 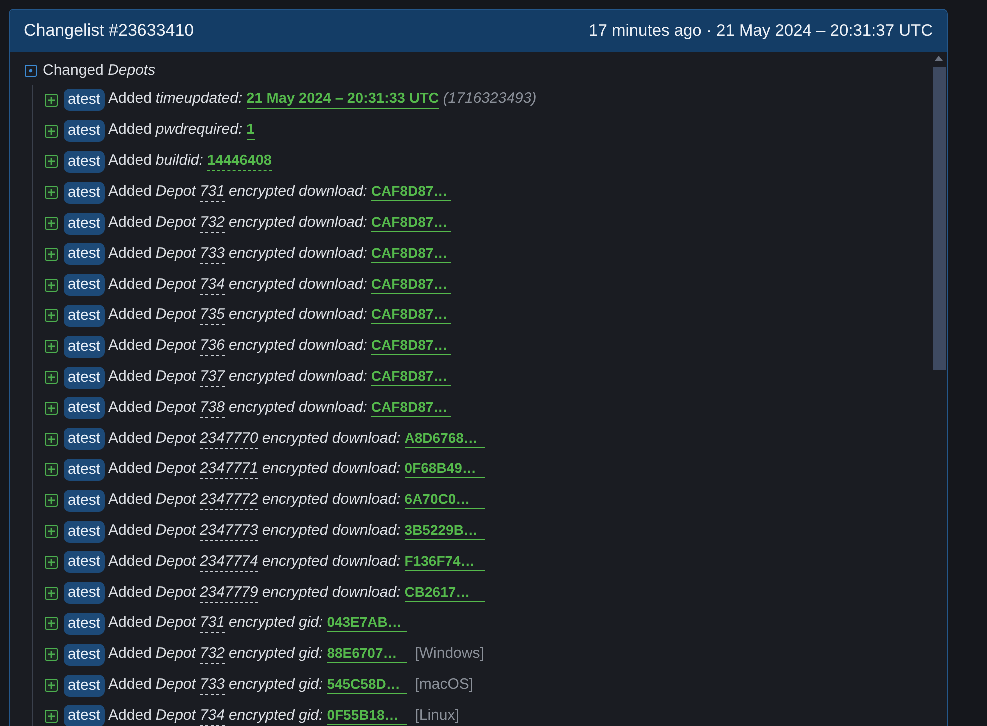 What do you see at coordinates (437, 716) in the screenshot?
I see `platform-label: [Linux]` at bounding box center [437, 716].